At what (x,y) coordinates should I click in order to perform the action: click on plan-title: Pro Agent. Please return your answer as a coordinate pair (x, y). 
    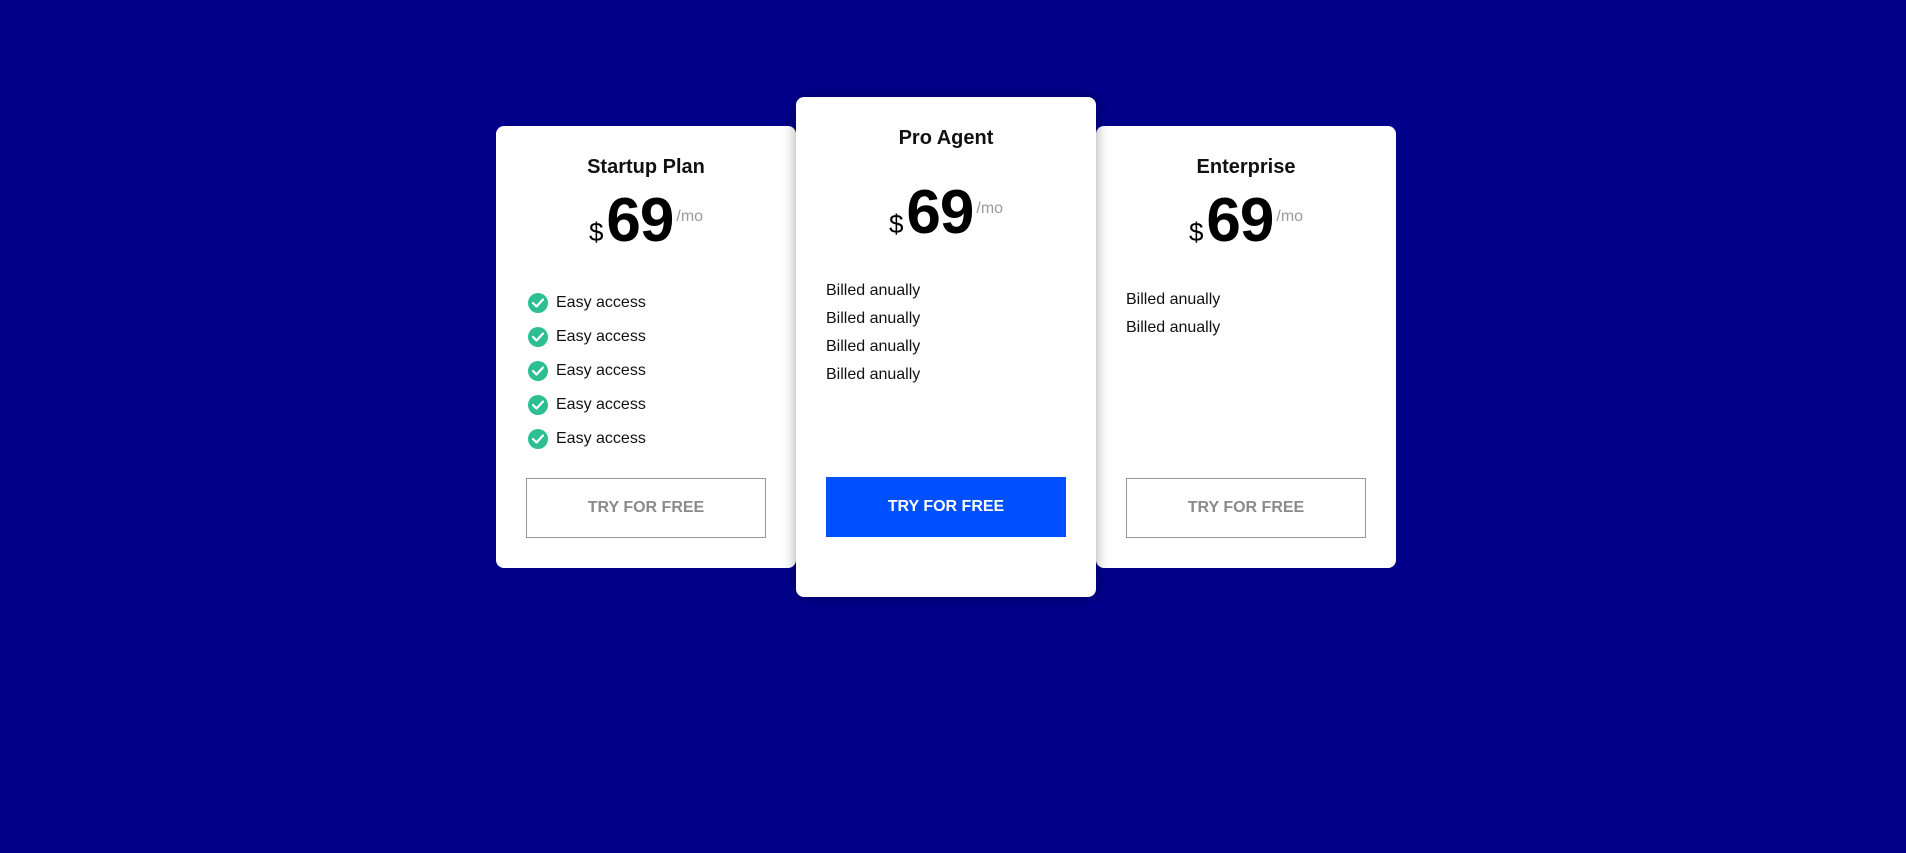
    Looking at the image, I should click on (946, 138).